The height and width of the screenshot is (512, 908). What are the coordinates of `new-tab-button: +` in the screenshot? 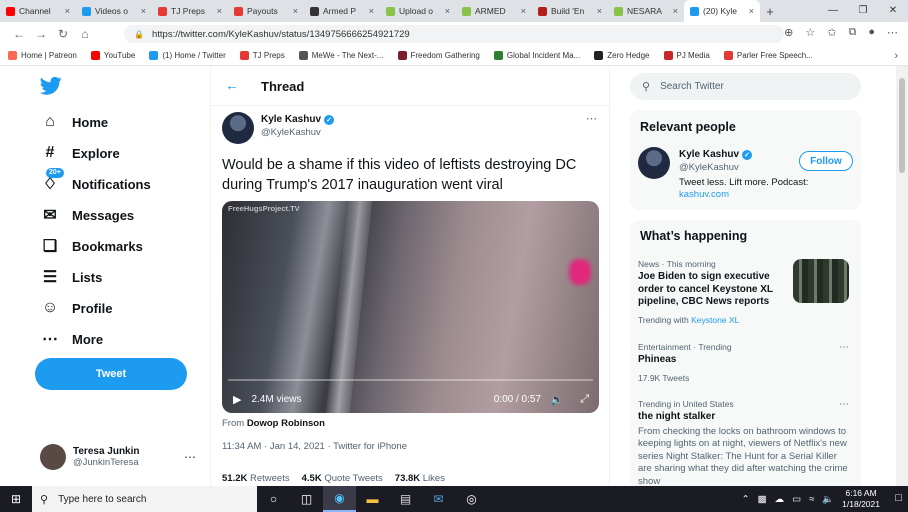 It's located at (770, 11).